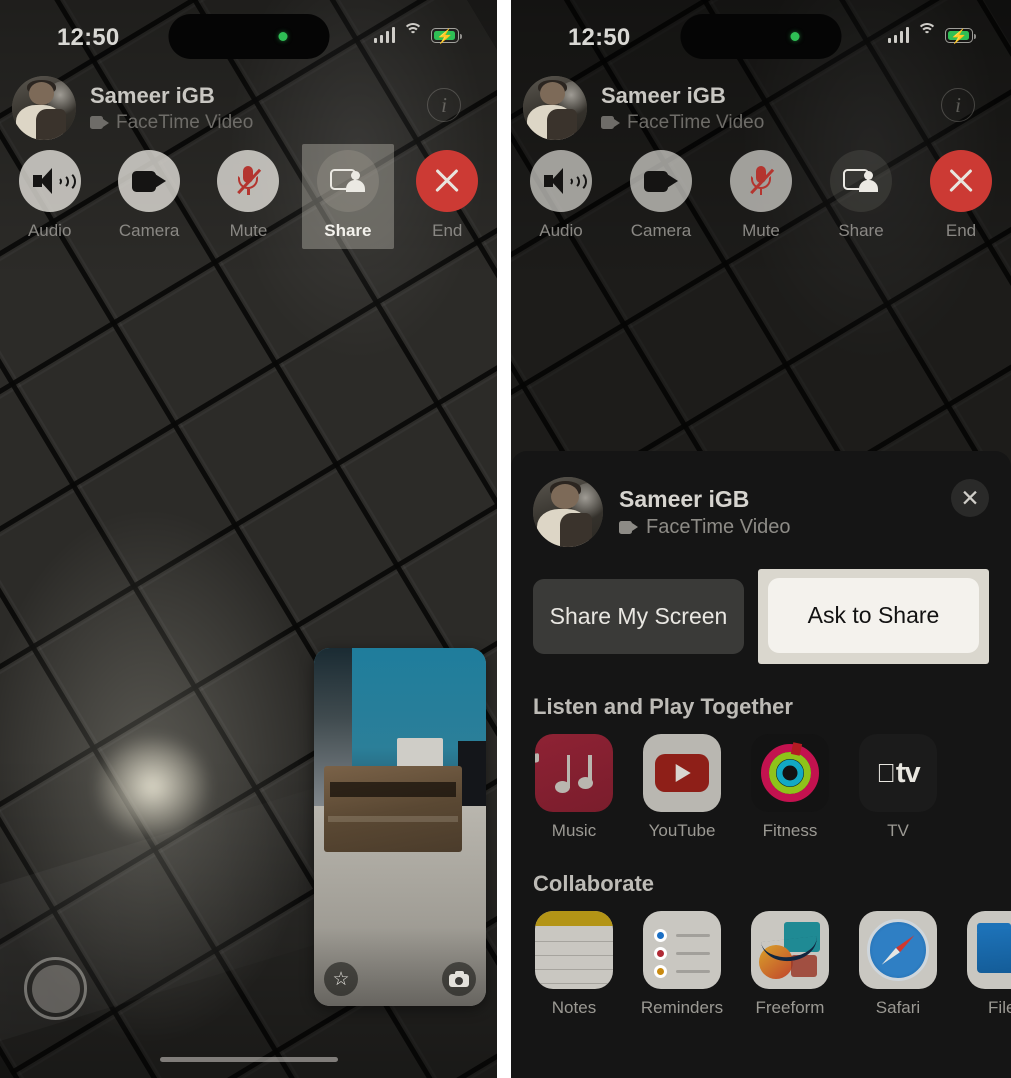 The height and width of the screenshot is (1078, 1011). Describe the element at coordinates (574, 830) in the screenshot. I see `app-label-music: Music` at that location.